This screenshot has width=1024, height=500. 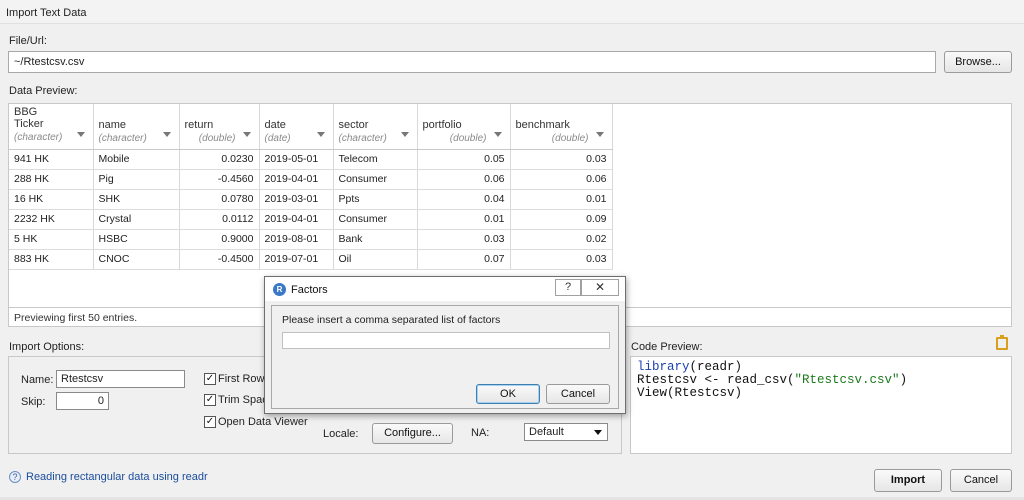 What do you see at coordinates (51, 219) in the screenshot?
I see `table-cell: 2232 HK` at bounding box center [51, 219].